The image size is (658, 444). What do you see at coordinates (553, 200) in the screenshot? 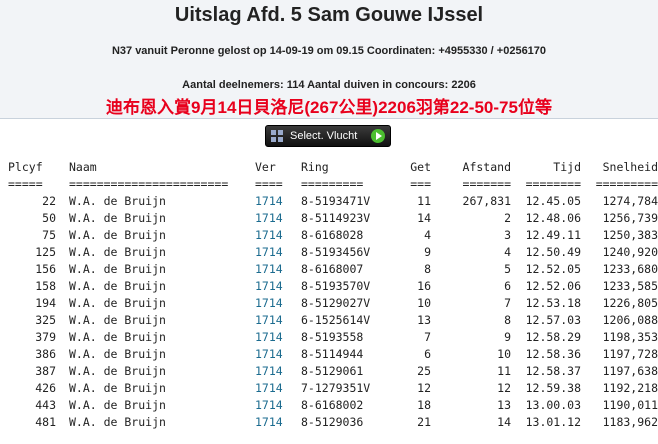
I see `time-cell: 12.45.05` at bounding box center [553, 200].